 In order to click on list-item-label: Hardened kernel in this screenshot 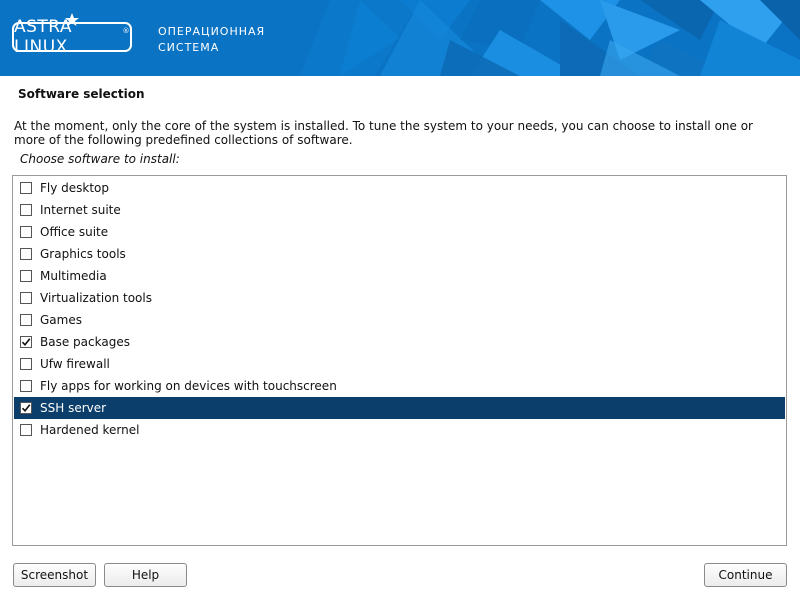, I will do `click(90, 430)`.